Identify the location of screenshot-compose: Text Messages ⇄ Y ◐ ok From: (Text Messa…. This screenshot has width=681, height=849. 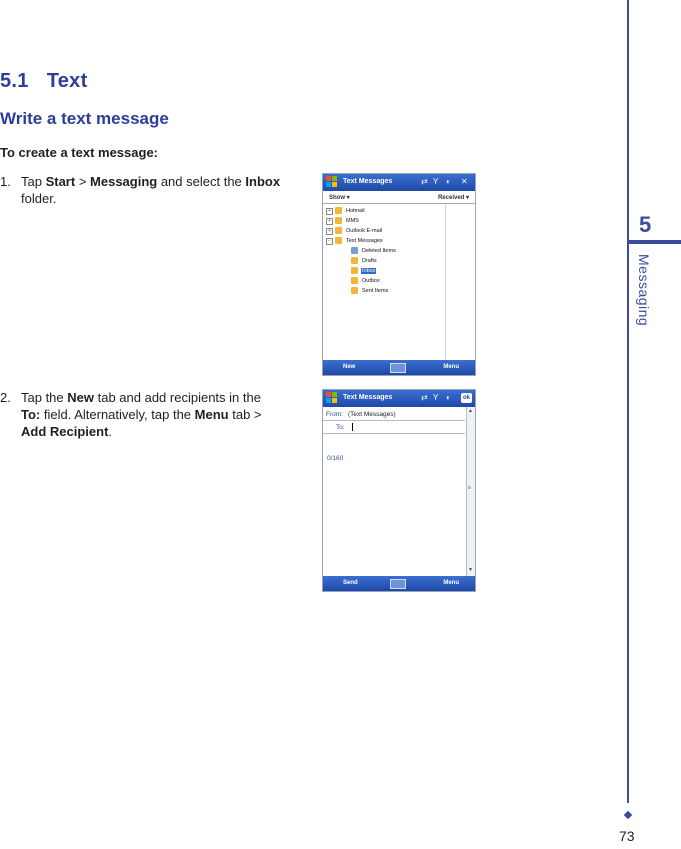
(399, 490).